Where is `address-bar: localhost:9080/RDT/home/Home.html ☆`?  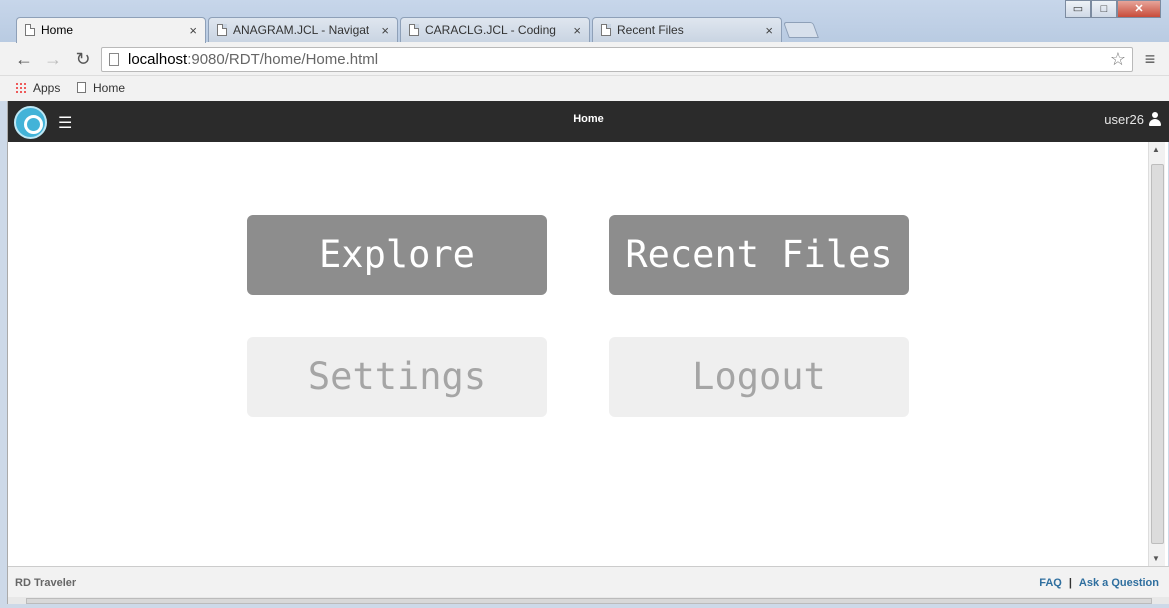 address-bar: localhost:9080/RDT/home/Home.html ☆ is located at coordinates (617, 59).